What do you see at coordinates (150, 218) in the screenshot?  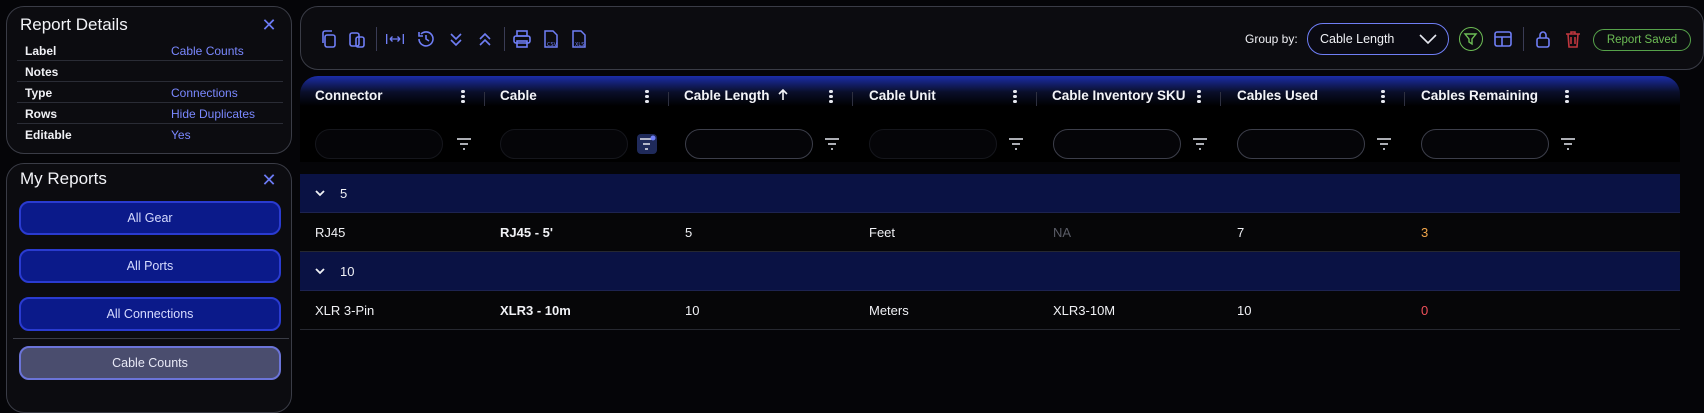 I see `report-button-all-gear: All Gear` at bounding box center [150, 218].